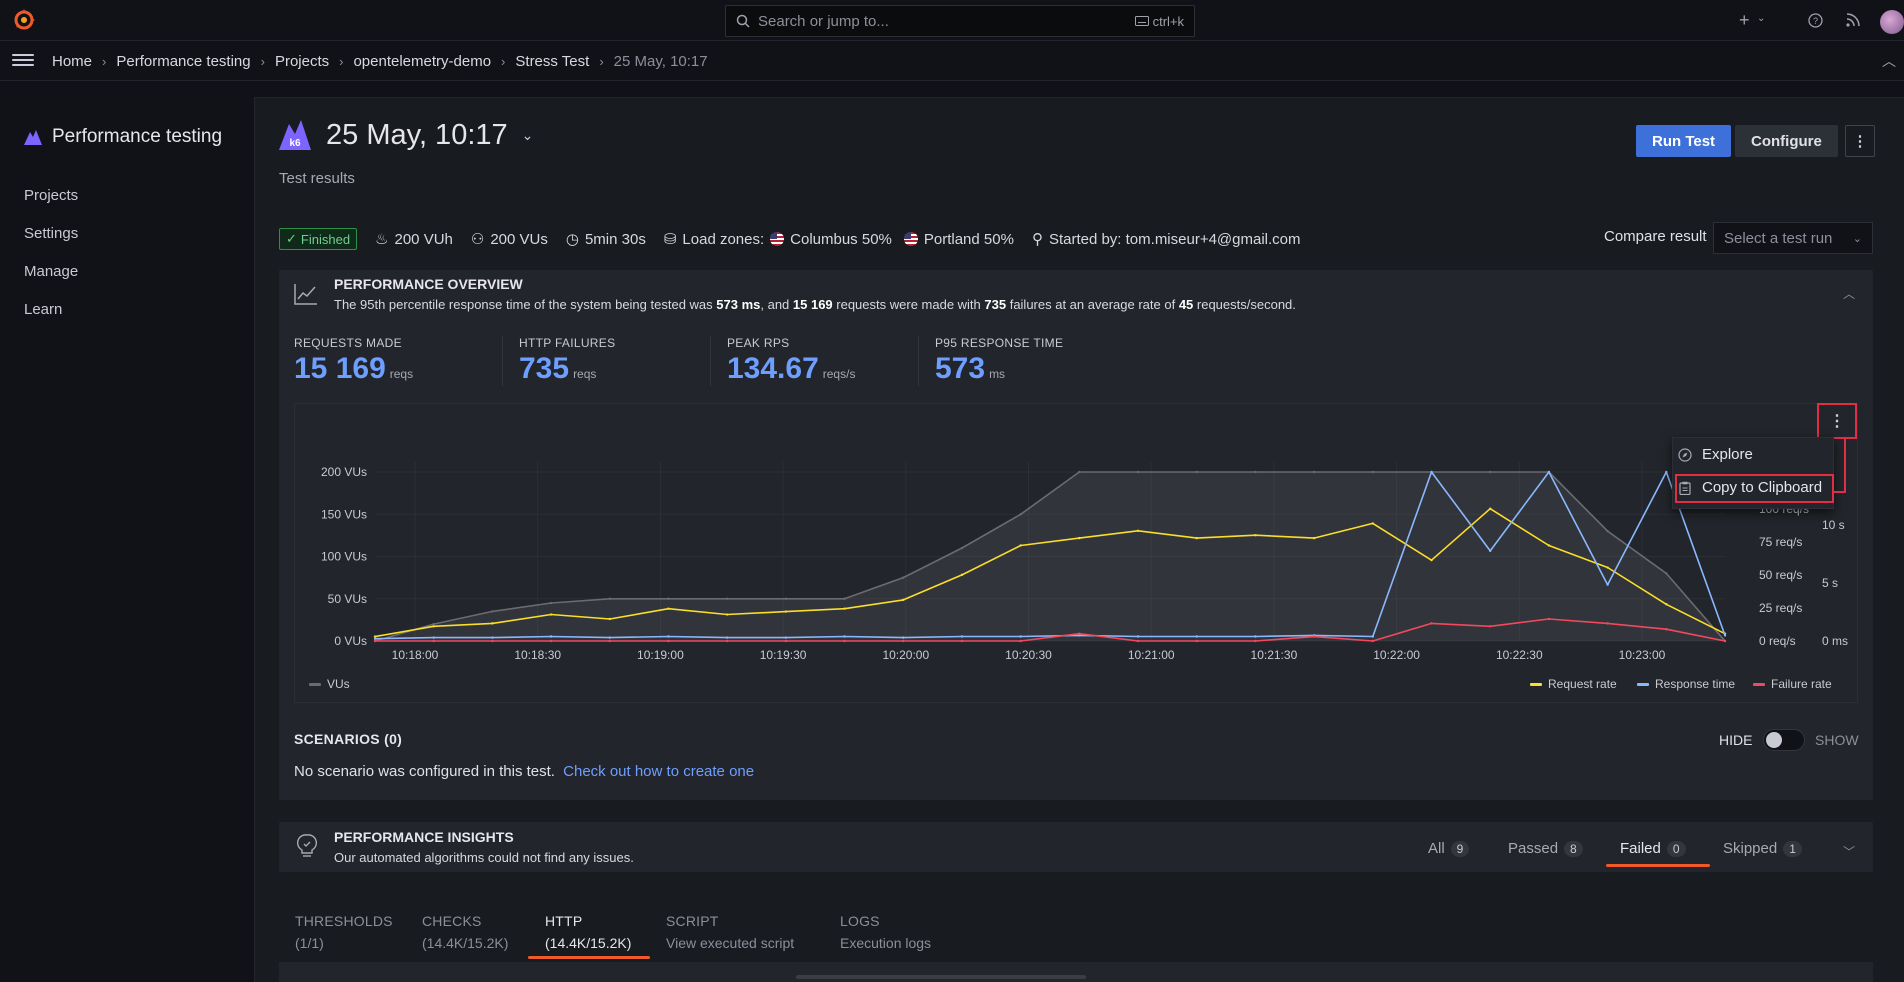  Describe the element at coordinates (1837, 421) in the screenshot. I see `panel-menu-button: ⋮` at that location.